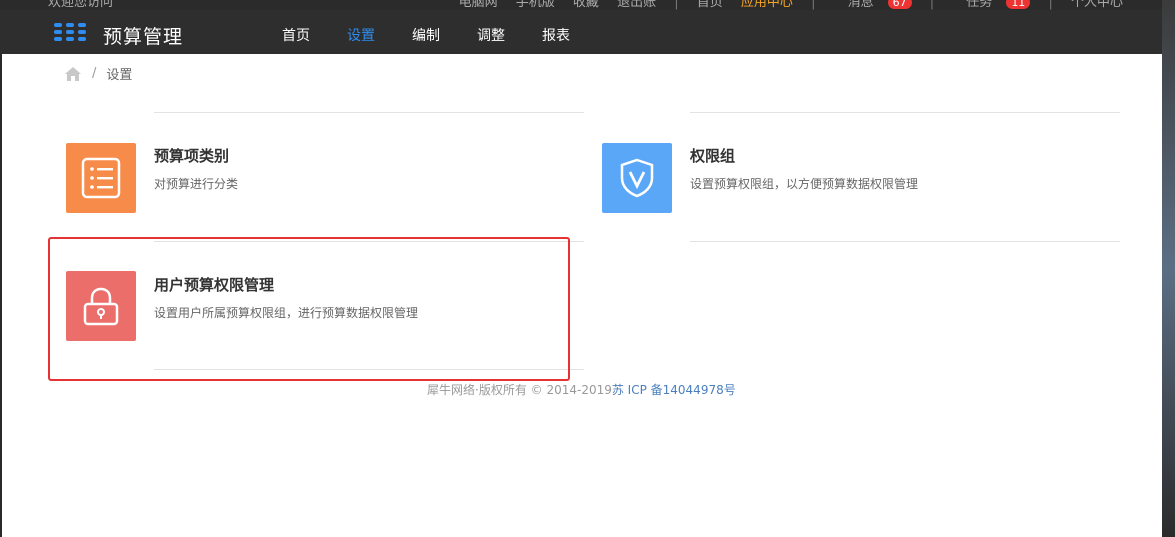 The image size is (1175, 537). I want to click on home-icon, so click(73, 74).